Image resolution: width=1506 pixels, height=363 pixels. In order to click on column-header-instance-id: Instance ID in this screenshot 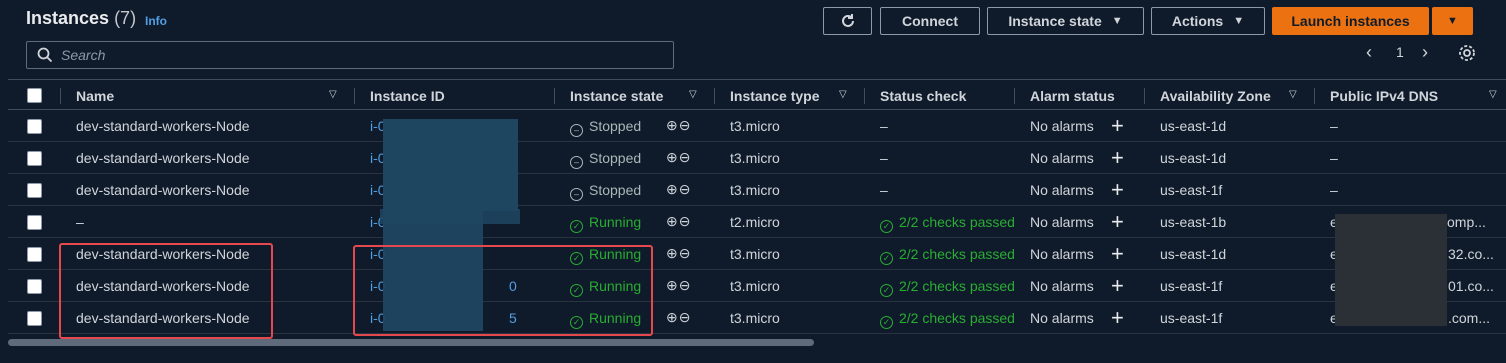, I will do `click(407, 96)`.